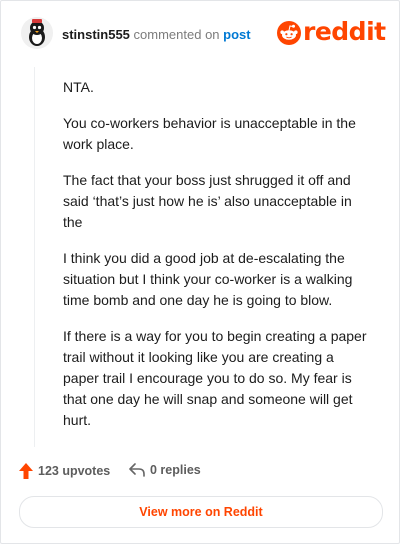 The image size is (400, 544). What do you see at coordinates (201, 512) in the screenshot?
I see `view-more-button: View more on Reddit` at bounding box center [201, 512].